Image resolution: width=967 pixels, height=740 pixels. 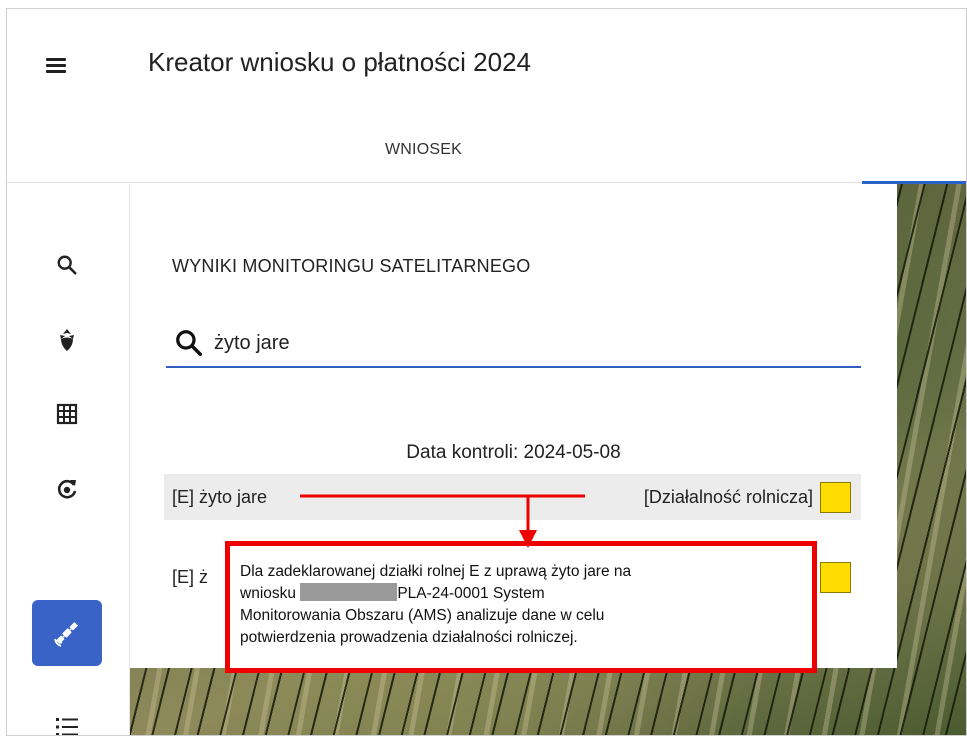 I want to click on sidebar-item-parcels, so click(x=67, y=414).